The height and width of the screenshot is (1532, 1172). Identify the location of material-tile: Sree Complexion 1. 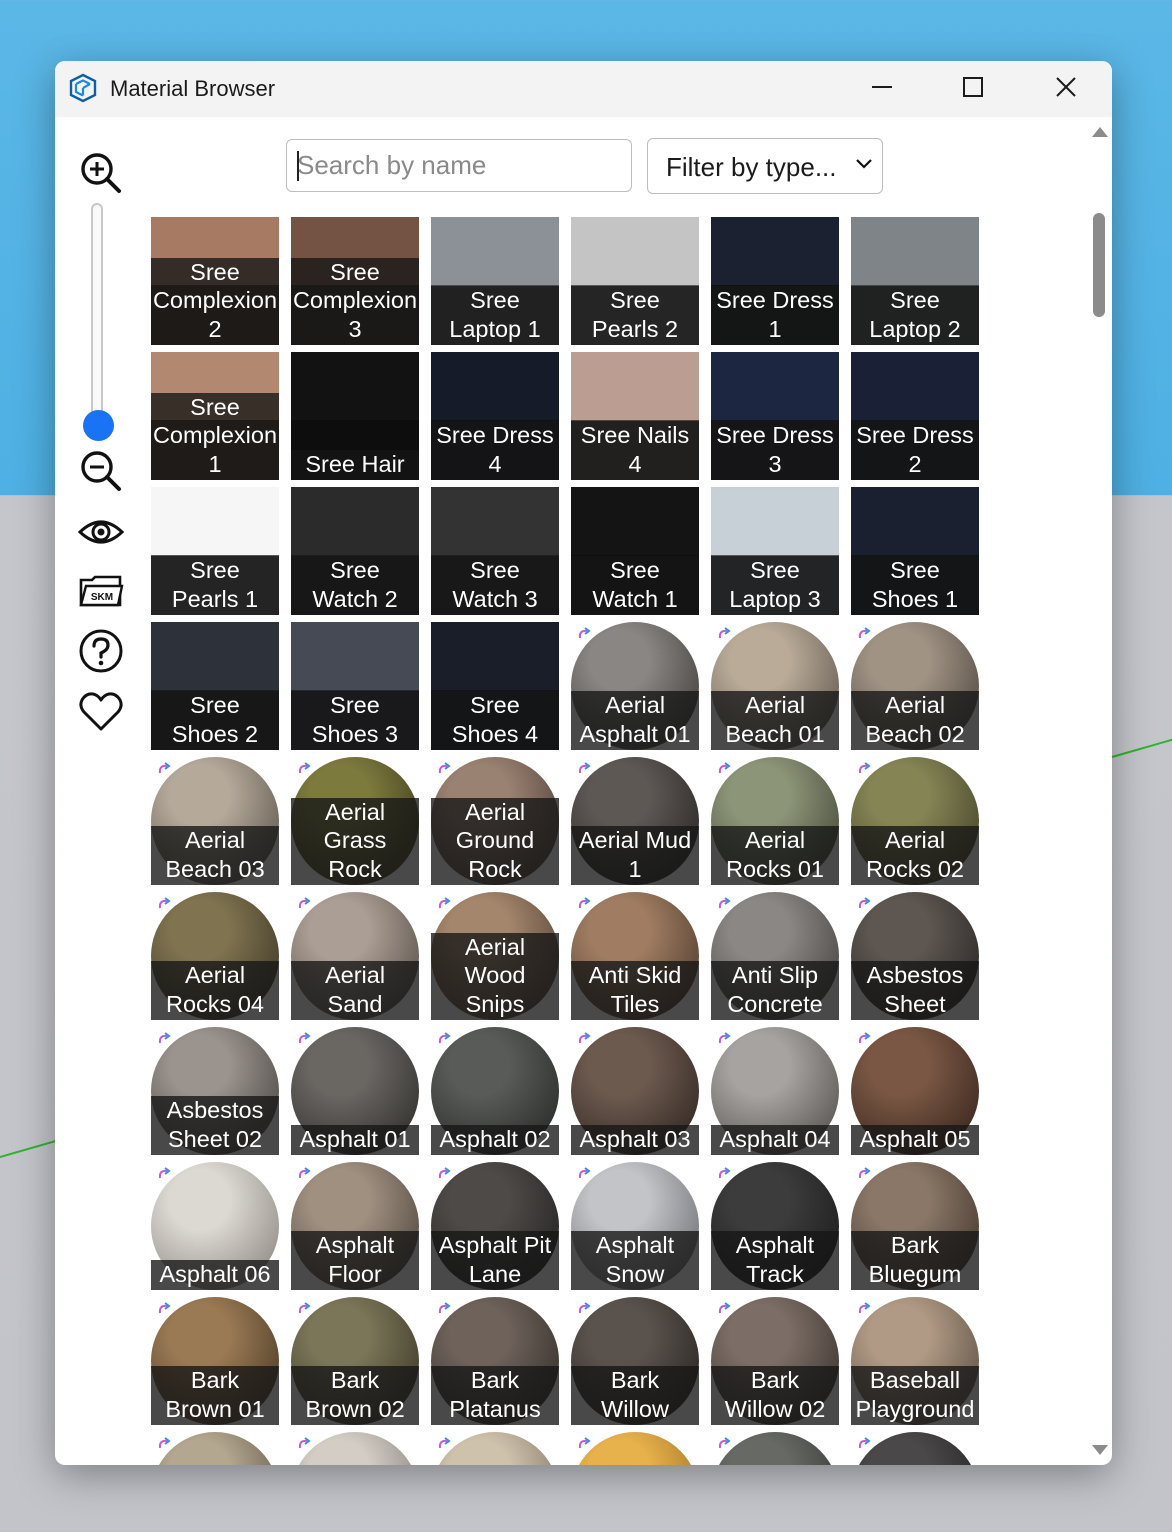
(215, 416).